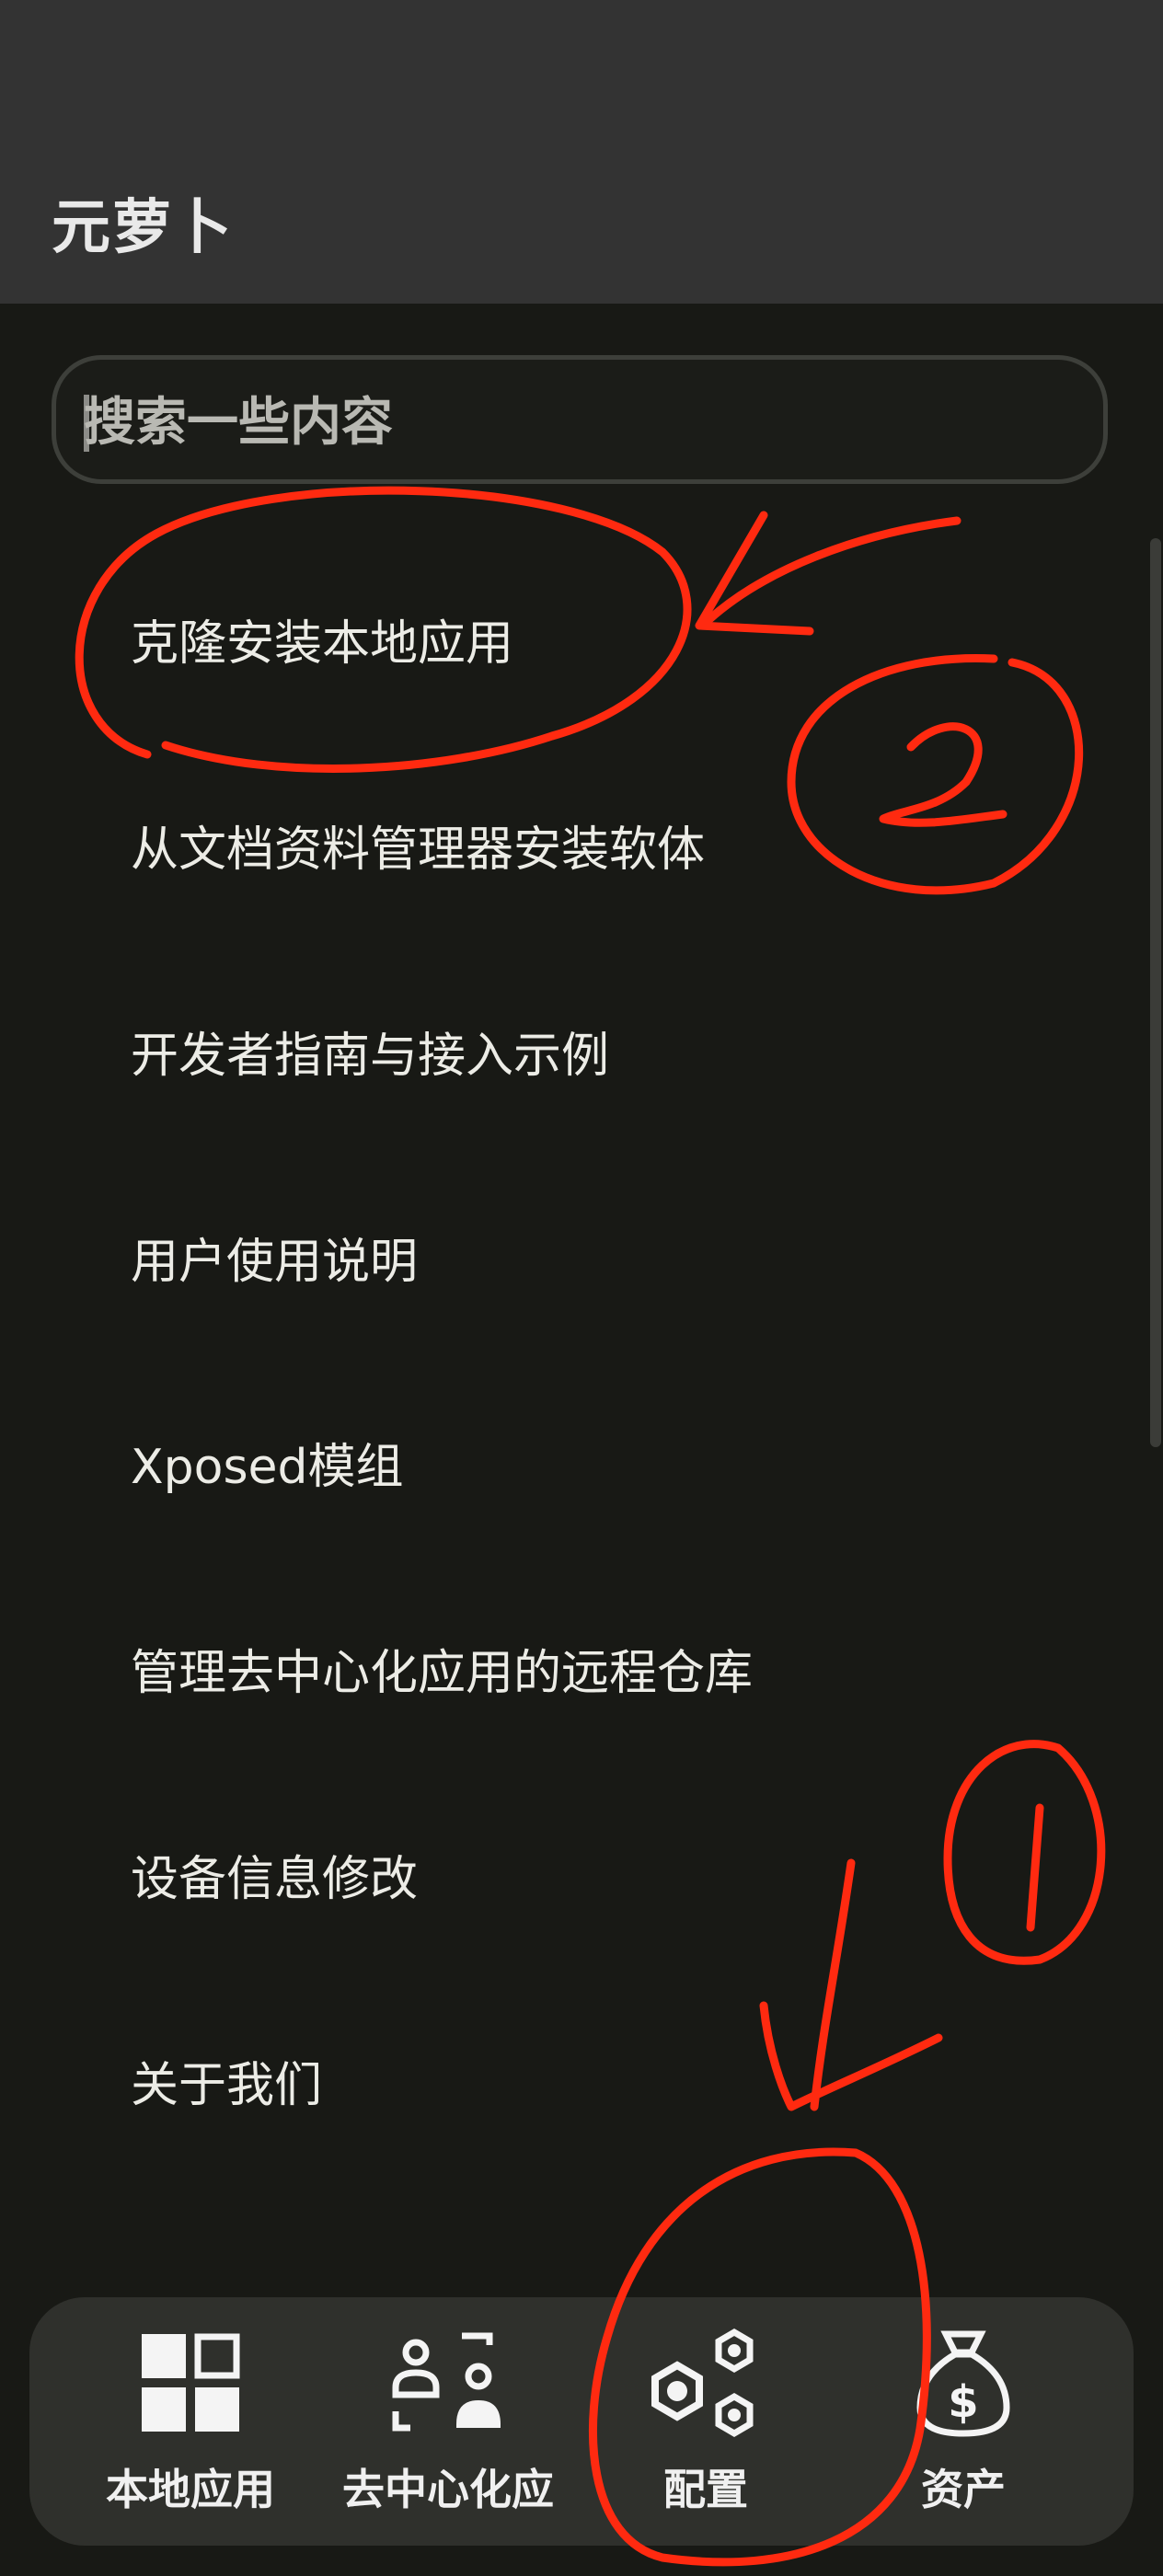 Image resolution: width=1163 pixels, height=2576 pixels. What do you see at coordinates (143, 228) in the screenshot?
I see `app-title: 元萝卜` at bounding box center [143, 228].